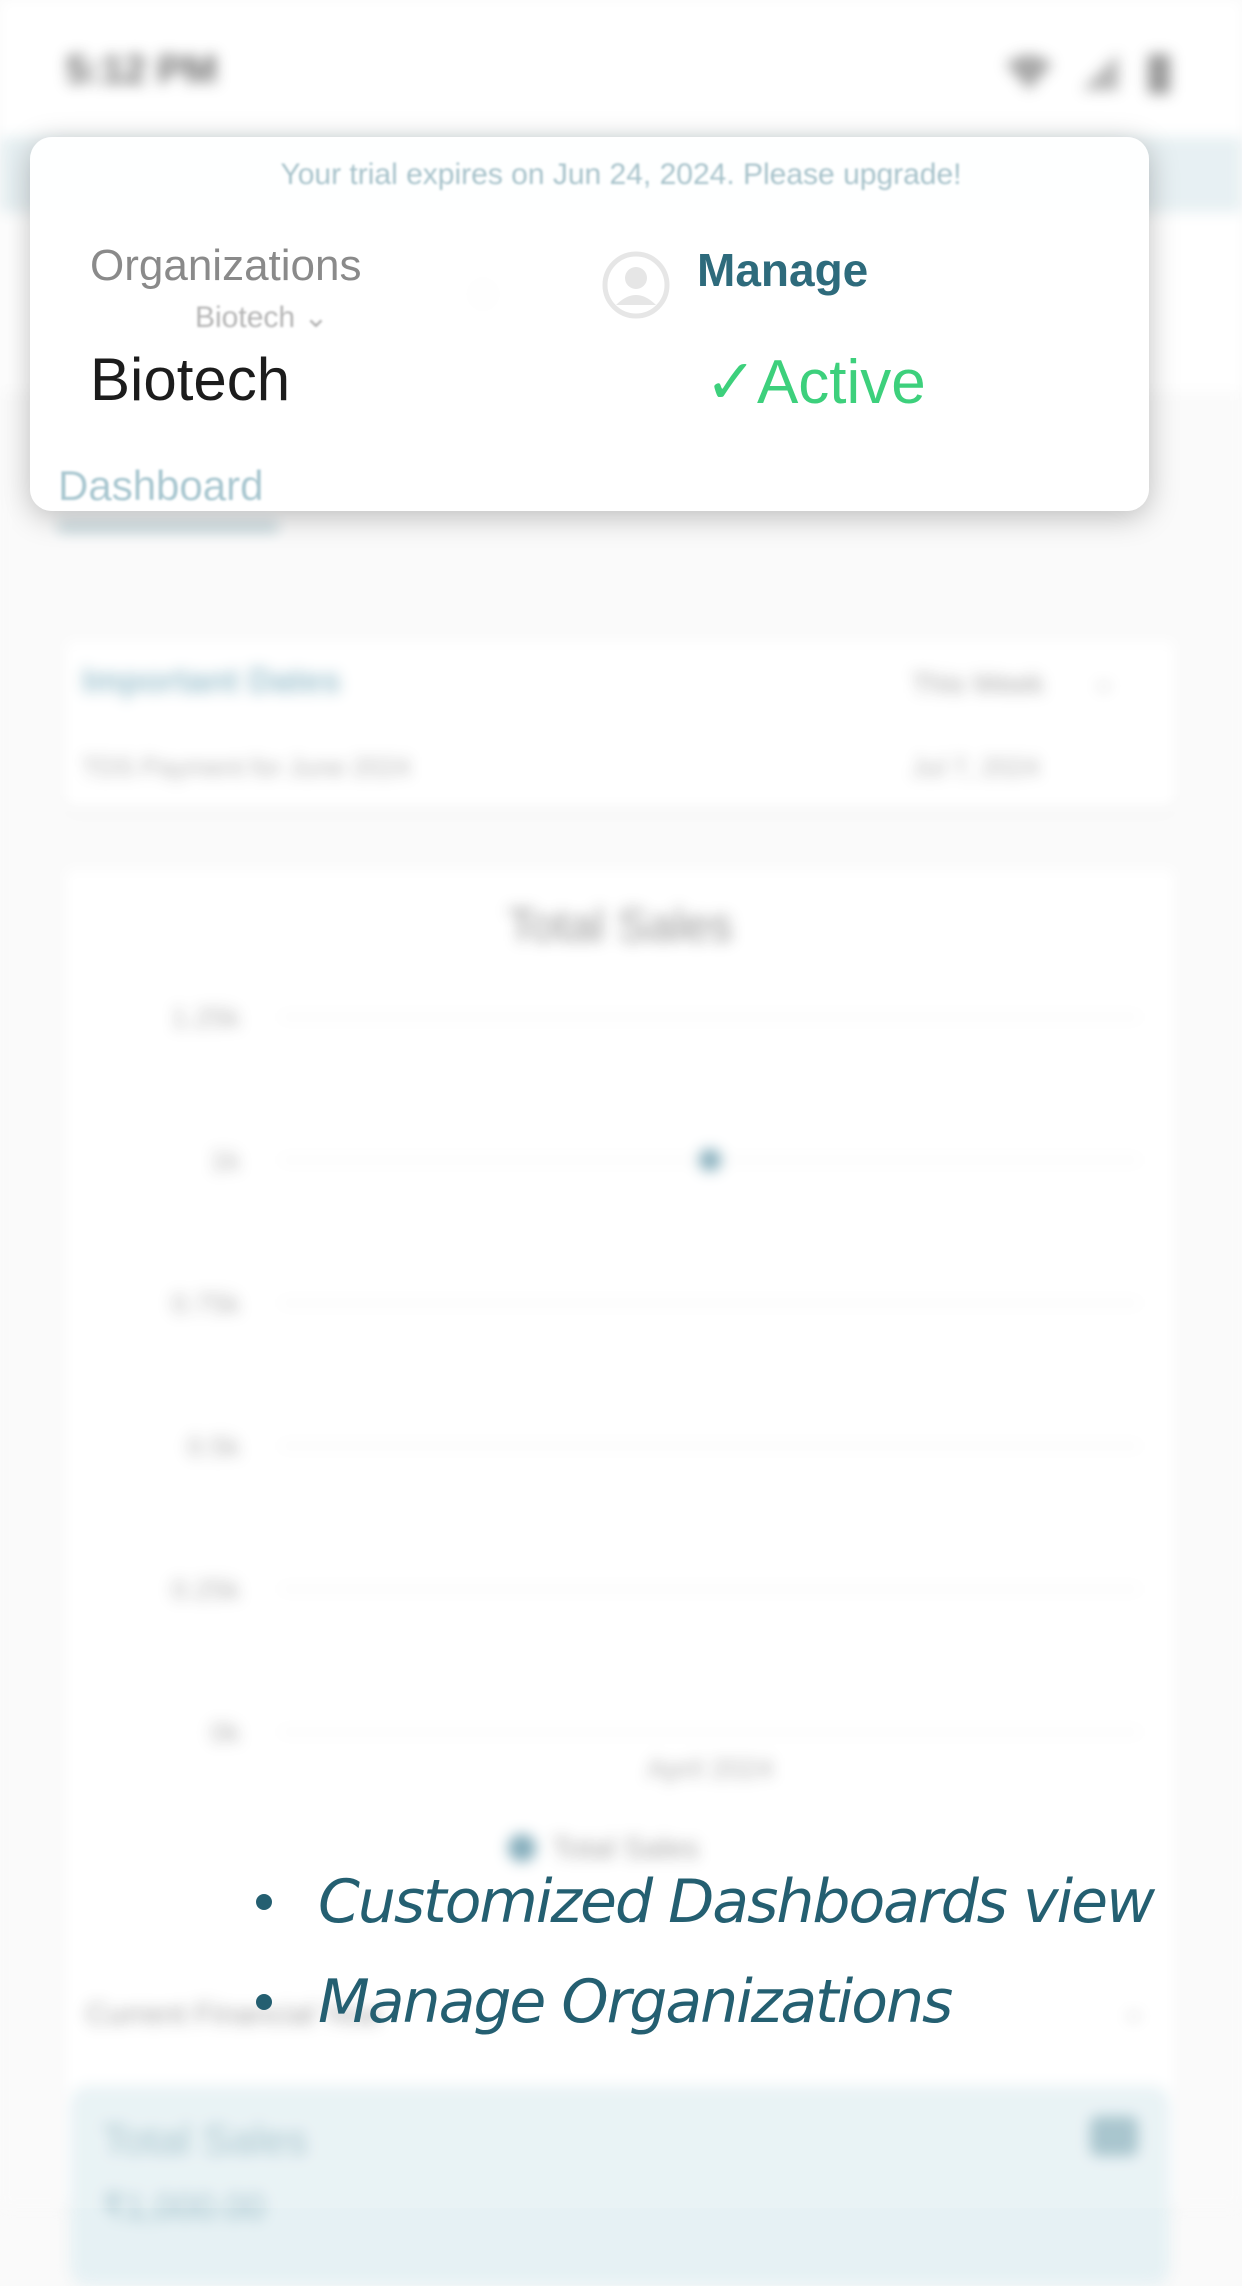  I want to click on status-label: Active, so click(841, 382).